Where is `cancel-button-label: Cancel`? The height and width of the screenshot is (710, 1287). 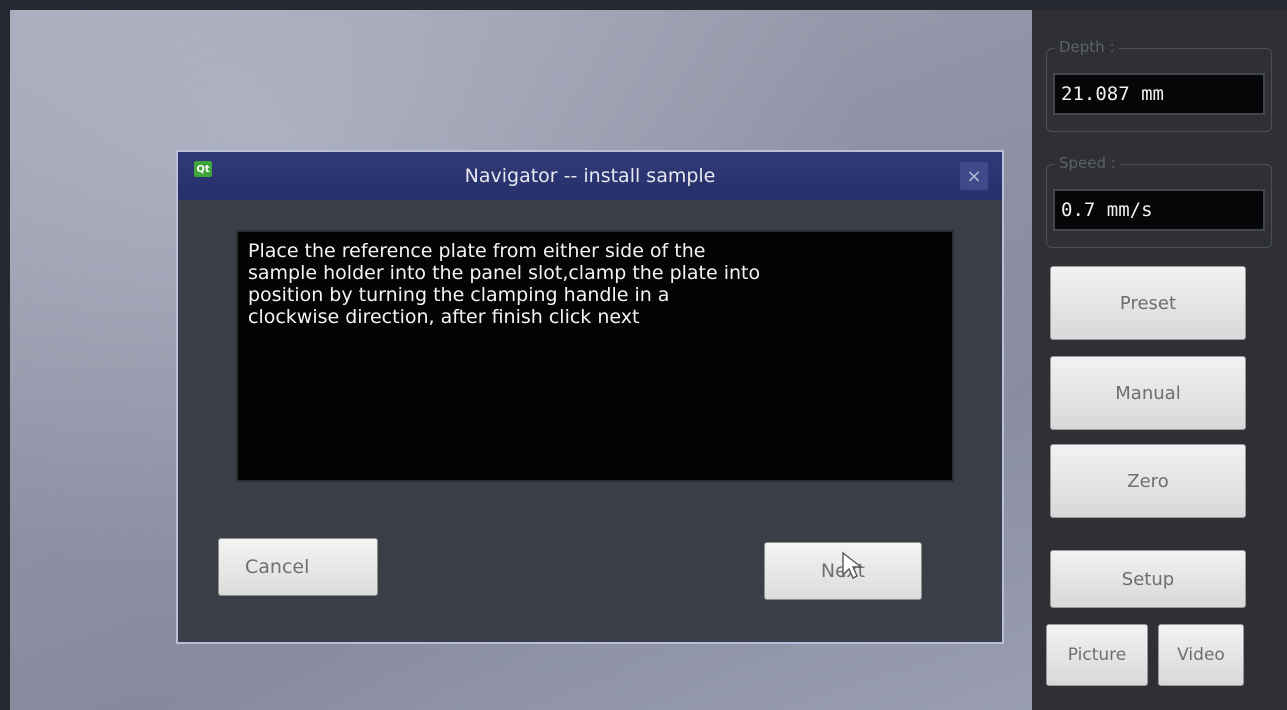
cancel-button-label: Cancel is located at coordinates (277, 567).